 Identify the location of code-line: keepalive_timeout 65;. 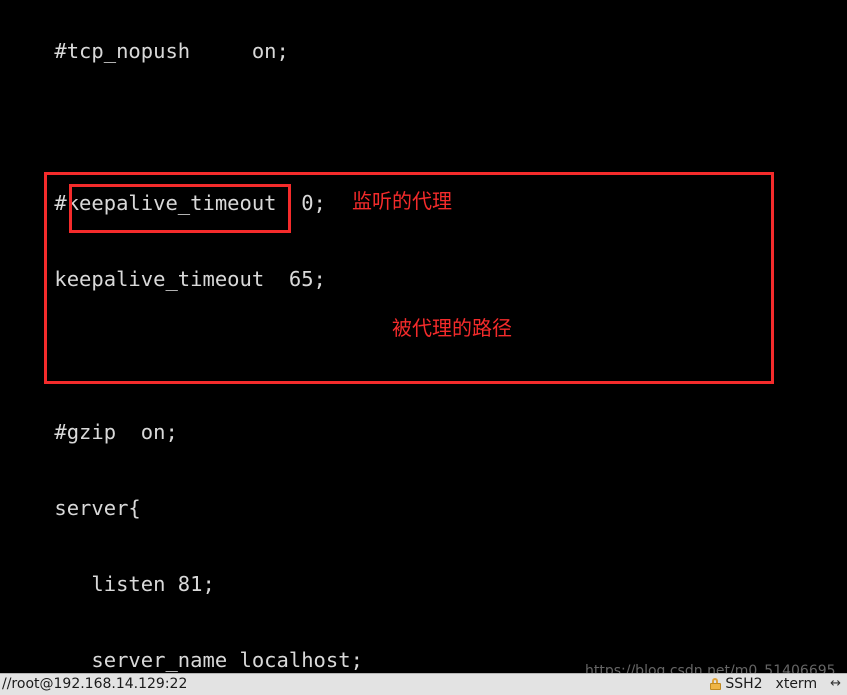
(165, 279).